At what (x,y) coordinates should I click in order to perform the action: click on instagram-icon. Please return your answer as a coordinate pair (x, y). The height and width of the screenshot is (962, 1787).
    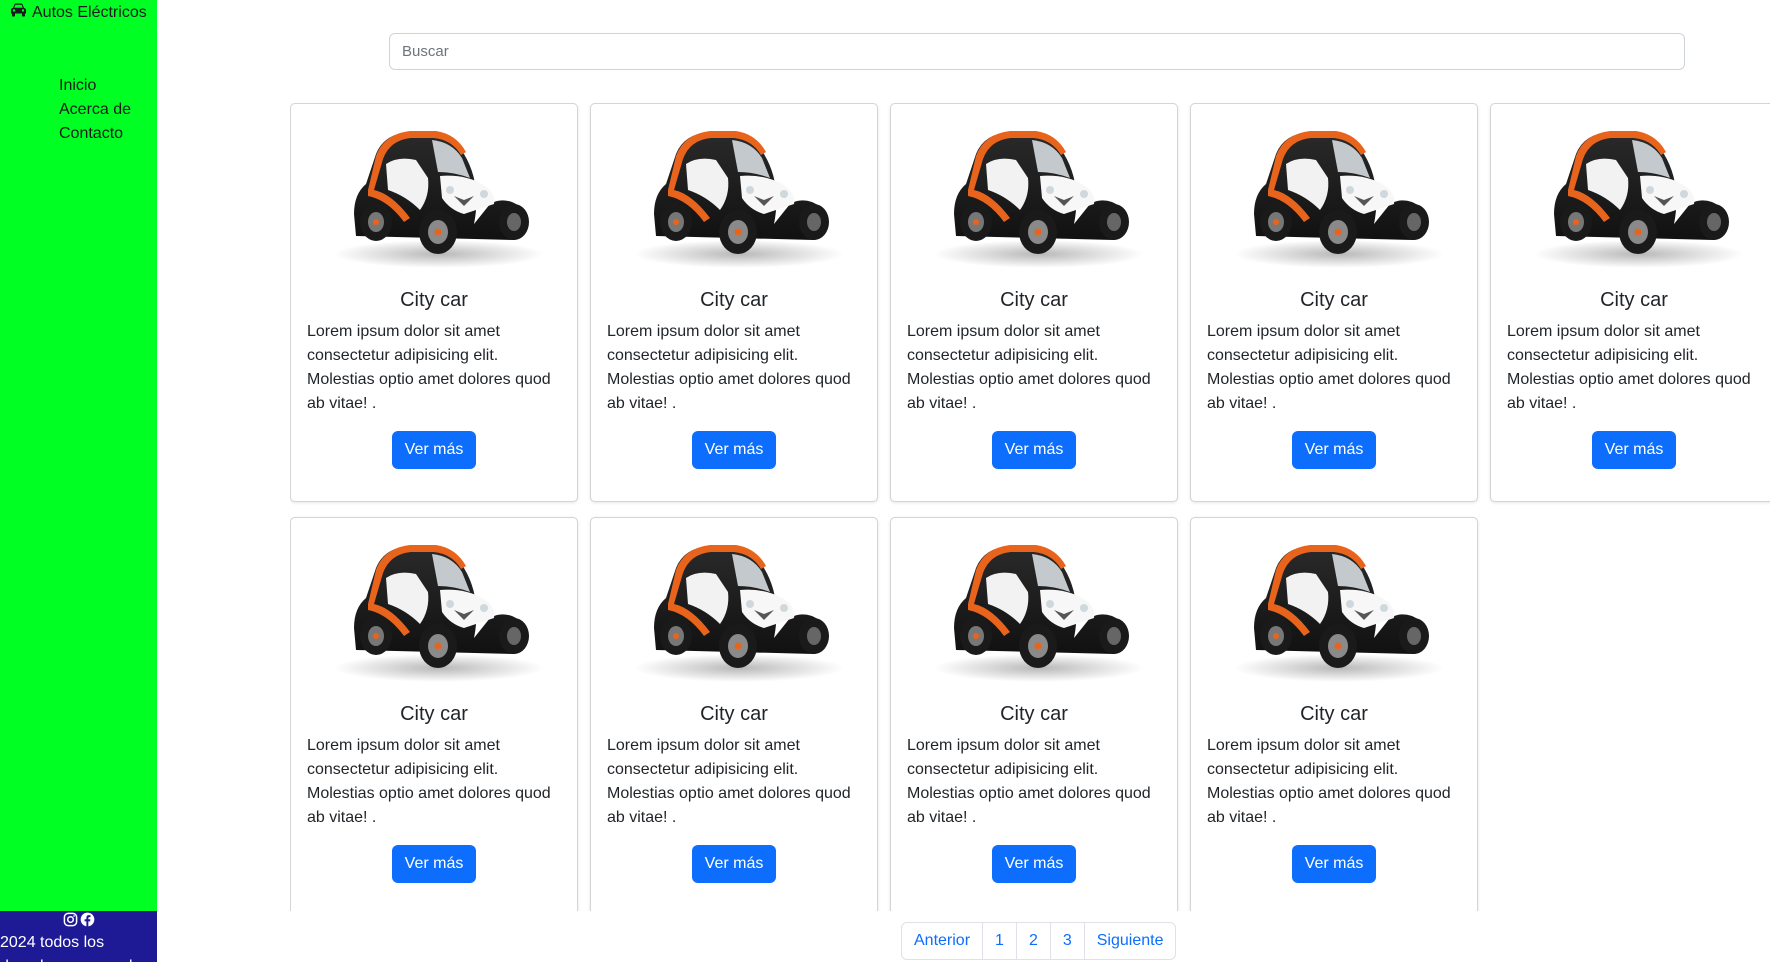
    Looking at the image, I should click on (70, 922).